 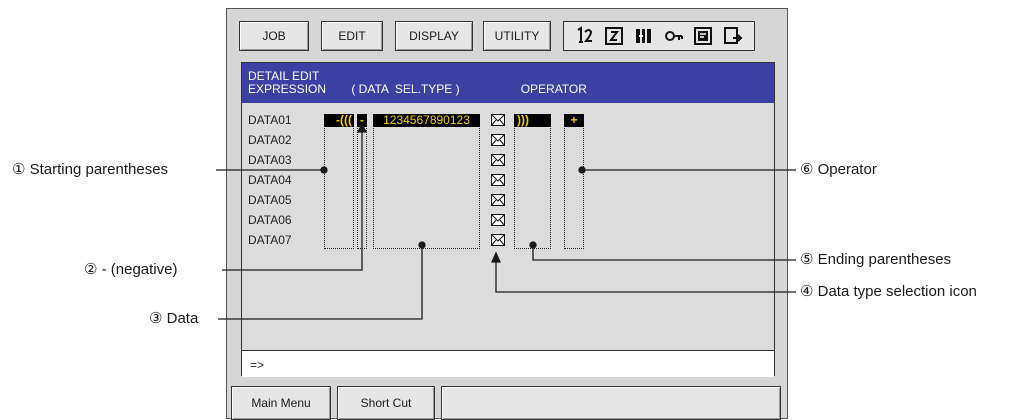 I want to click on callout-data-type-selection-icon: ④ Data type selection icon, so click(x=888, y=291).